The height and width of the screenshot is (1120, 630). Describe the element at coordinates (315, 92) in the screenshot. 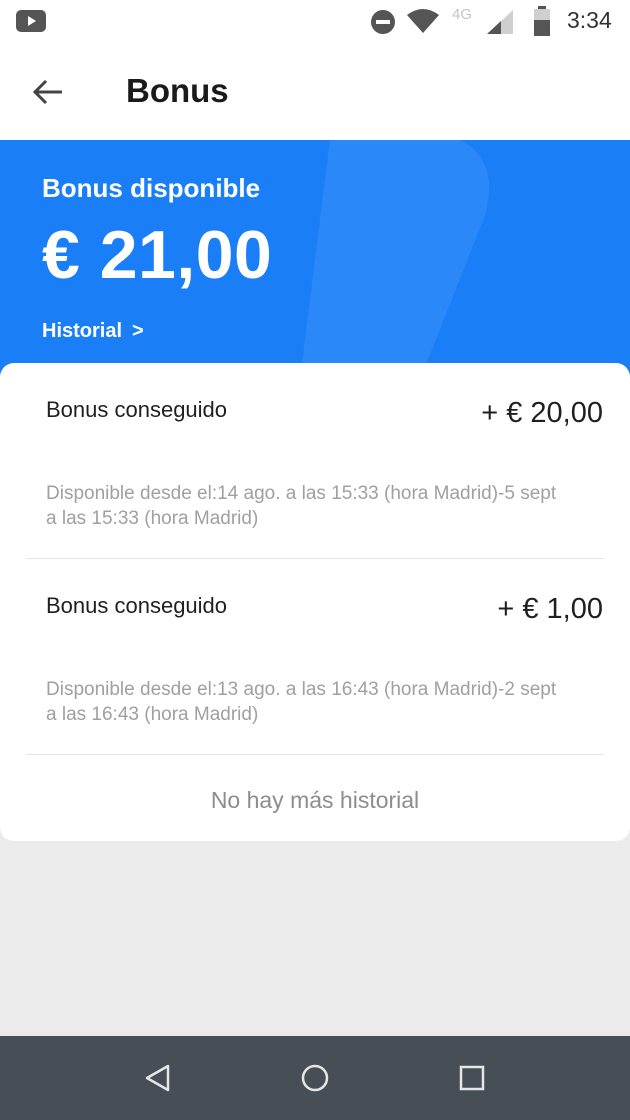

I see `app-bar: Bonus` at that location.